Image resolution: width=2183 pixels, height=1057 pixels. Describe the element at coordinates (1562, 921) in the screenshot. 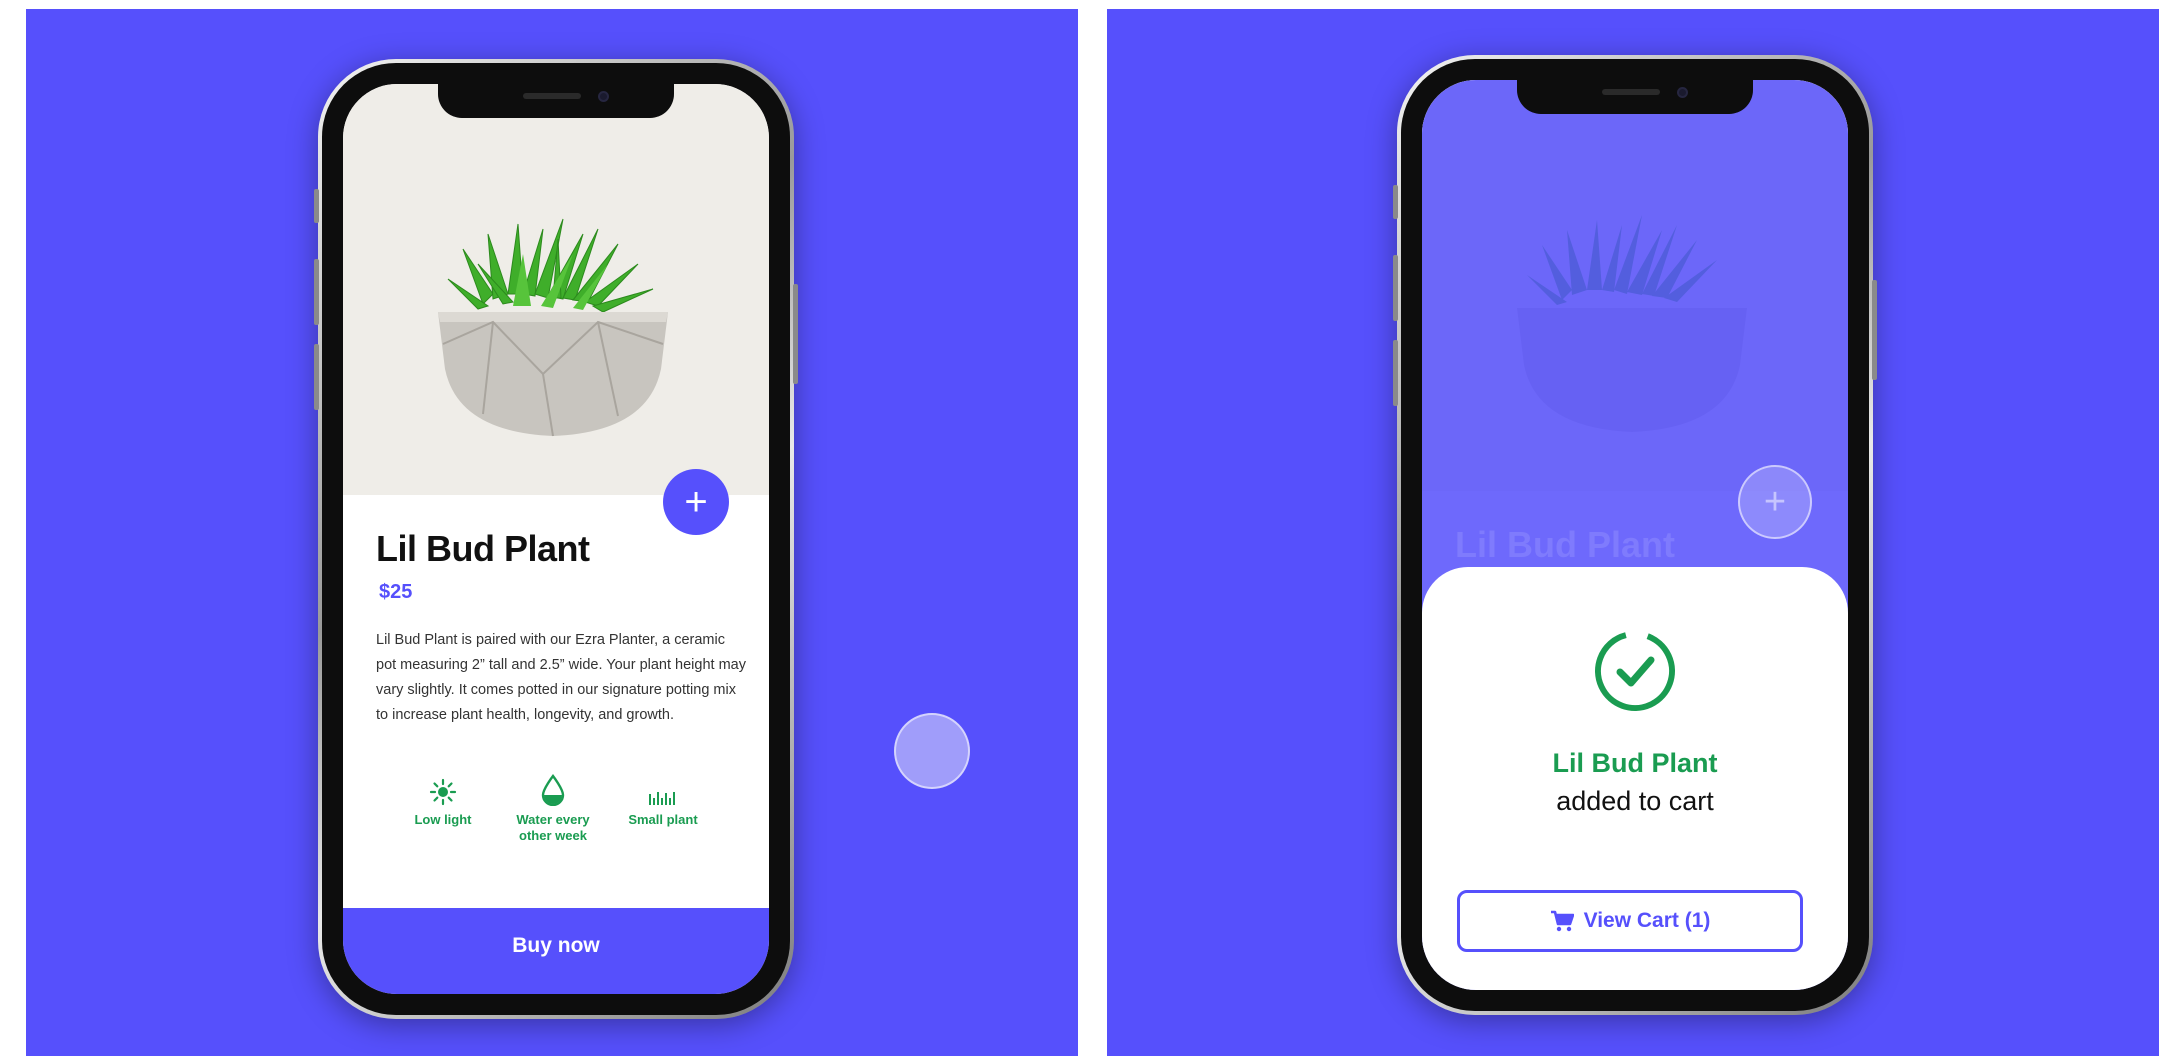

I see `cart-icon` at that location.